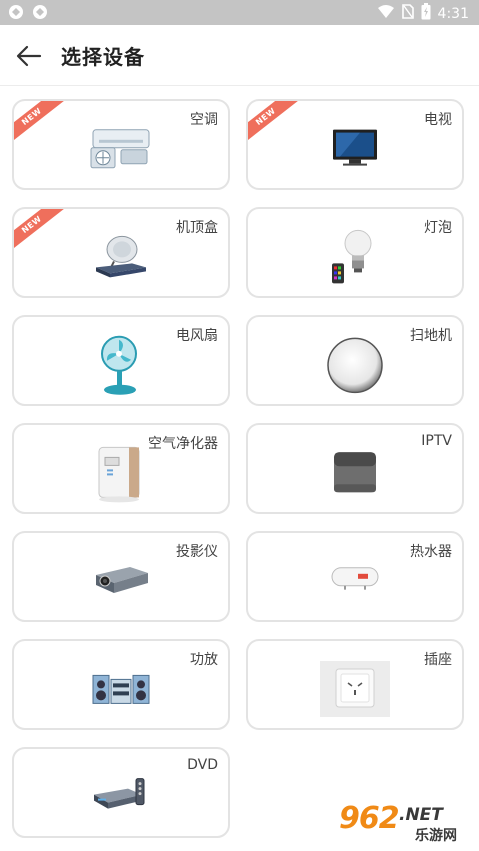 This screenshot has width=479, height=851. What do you see at coordinates (121, 689) in the screenshot?
I see `amplifier-icon` at bounding box center [121, 689].